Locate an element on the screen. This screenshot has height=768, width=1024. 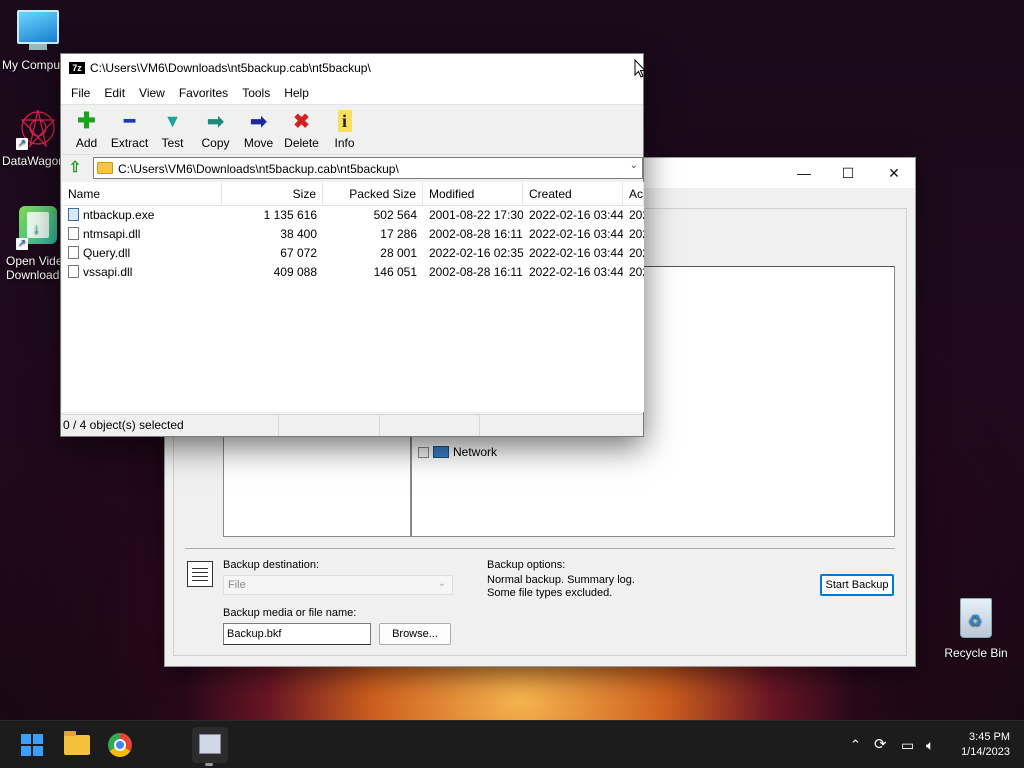
chrome-button is located at coordinates (120, 745).